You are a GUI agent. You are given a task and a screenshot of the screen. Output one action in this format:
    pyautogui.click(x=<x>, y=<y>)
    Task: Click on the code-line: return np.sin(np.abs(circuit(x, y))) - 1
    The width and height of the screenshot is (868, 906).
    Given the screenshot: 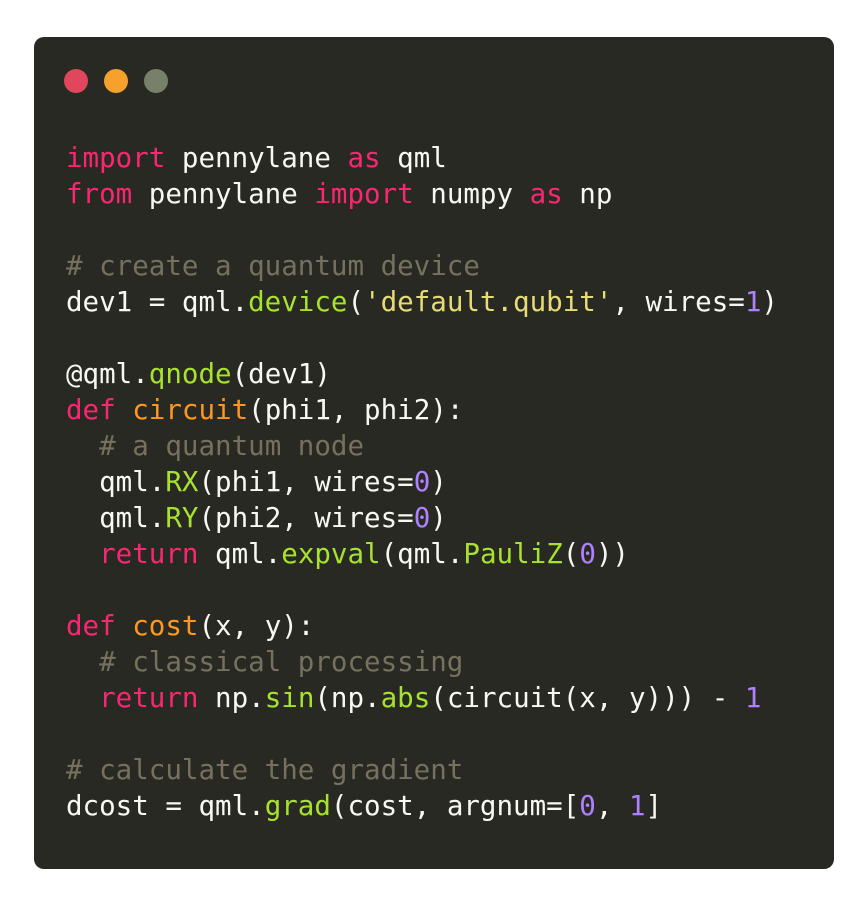 What is the action you would take?
    pyautogui.click(x=422, y=698)
    